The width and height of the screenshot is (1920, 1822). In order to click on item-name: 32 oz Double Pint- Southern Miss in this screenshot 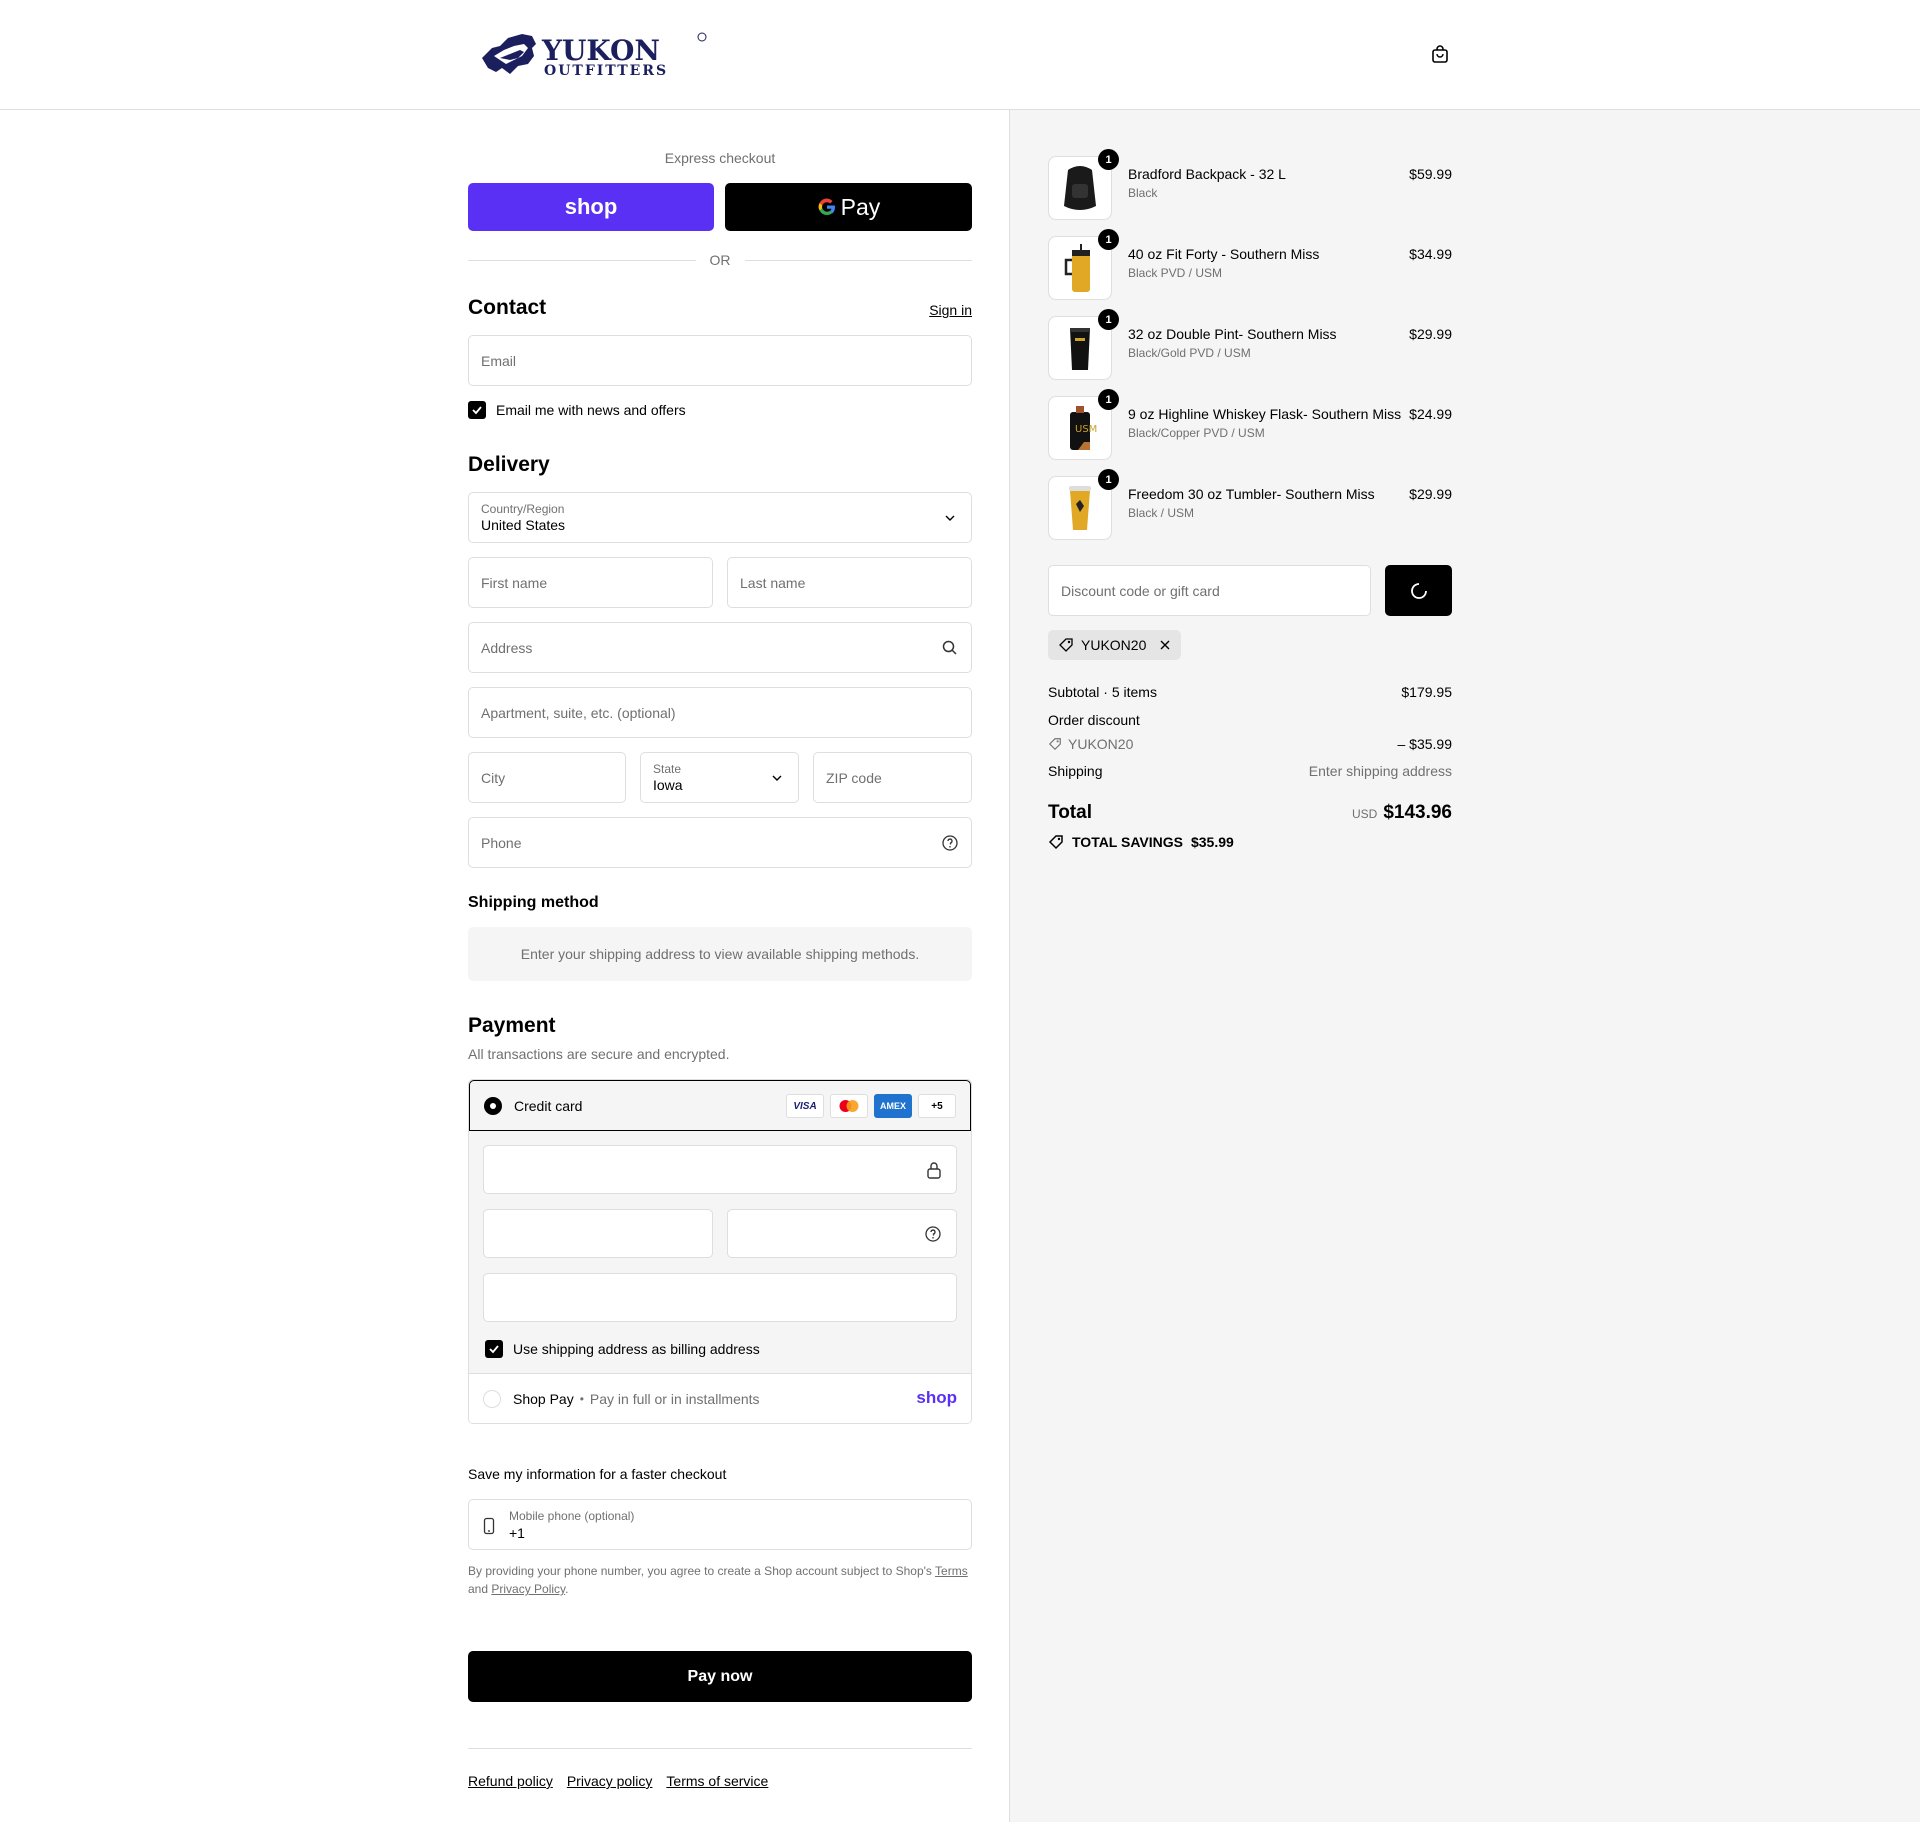, I will do `click(1232, 334)`.